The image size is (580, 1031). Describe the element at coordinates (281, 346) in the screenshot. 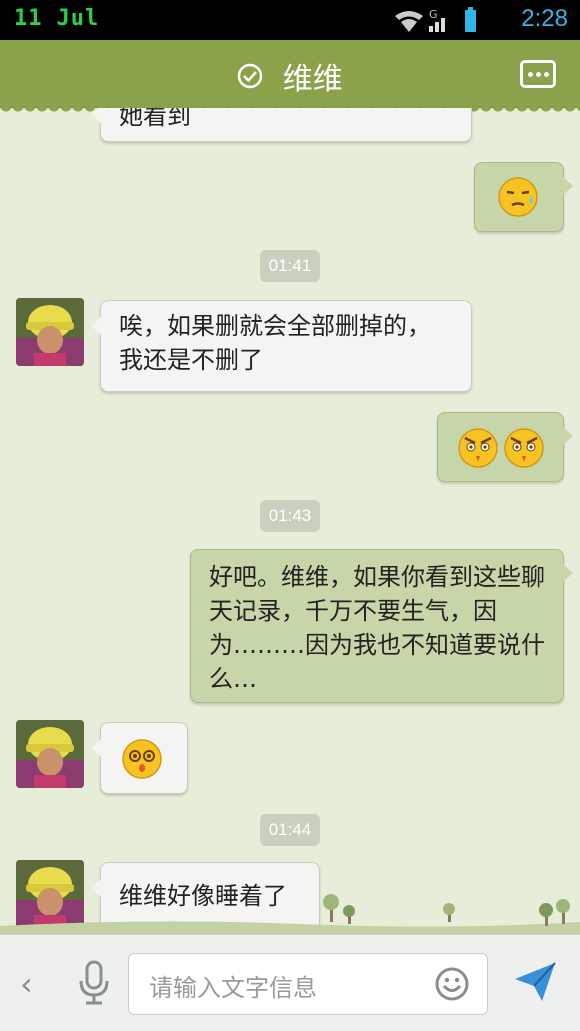

I see `message-incoming: 唉，如果删就会全部删掉的，我还是不删了` at that location.